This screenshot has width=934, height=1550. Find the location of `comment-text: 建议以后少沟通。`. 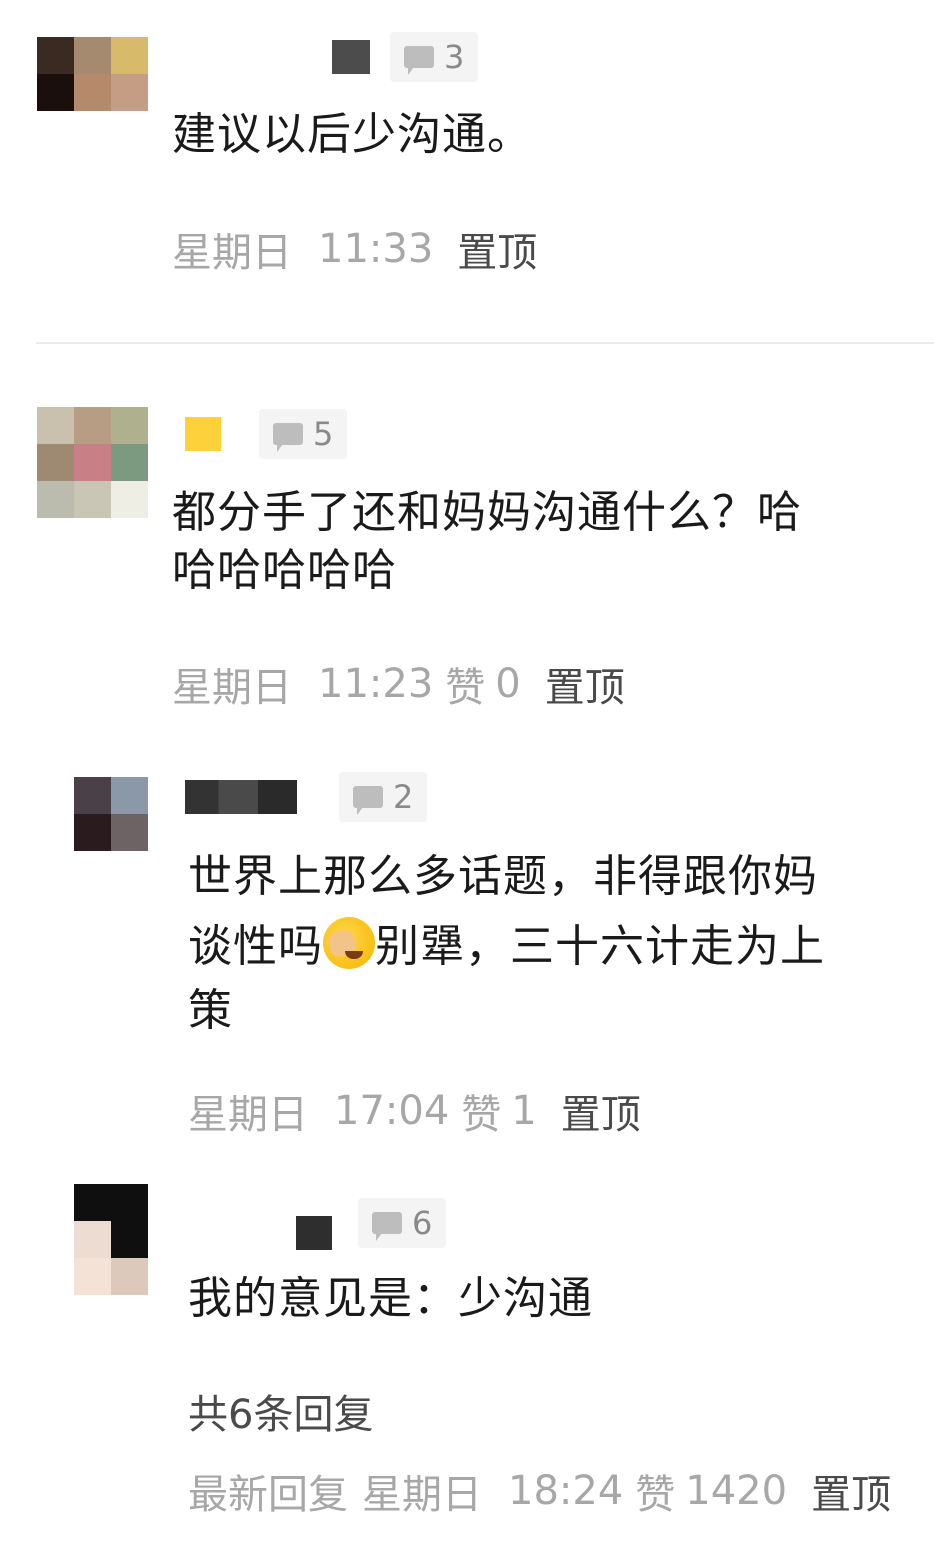

comment-text: 建议以后少沟通。 is located at coordinates (352, 134).